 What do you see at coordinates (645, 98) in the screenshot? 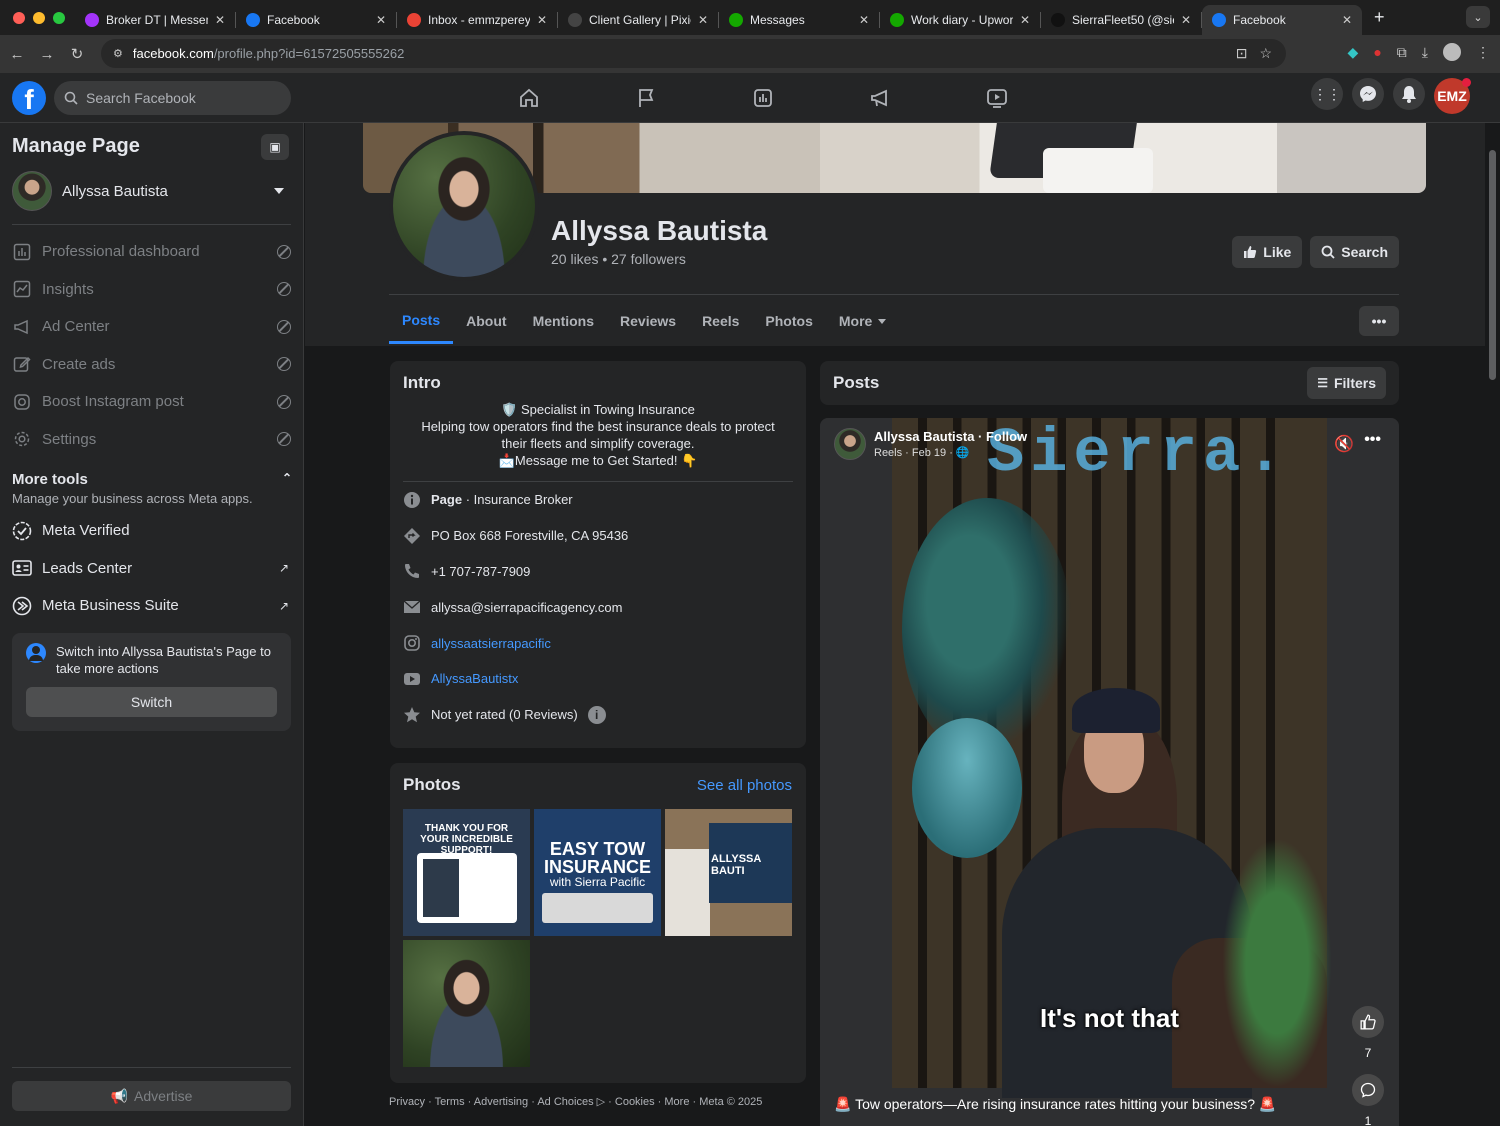
I see `pages-flag-icon` at bounding box center [645, 98].